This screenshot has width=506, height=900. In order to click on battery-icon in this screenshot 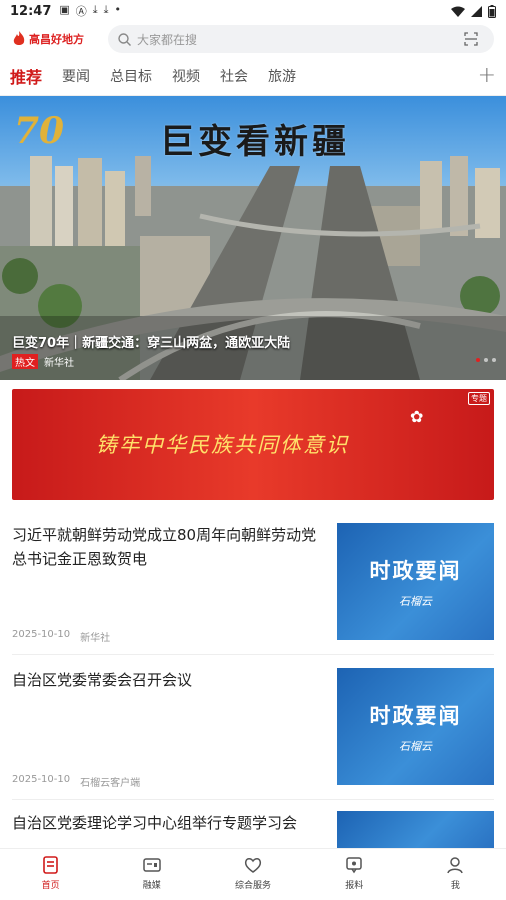, I will do `click(492, 11)`.